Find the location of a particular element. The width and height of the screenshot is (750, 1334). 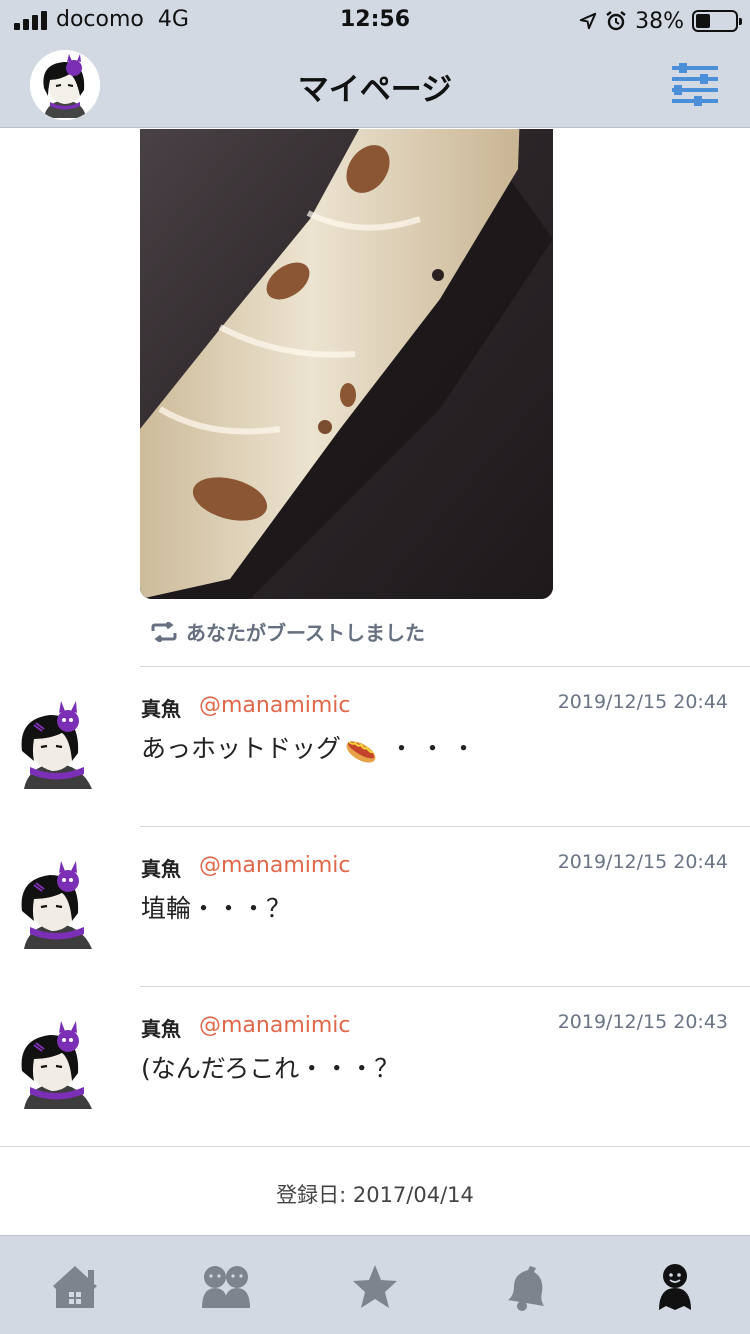

star-icon is located at coordinates (375, 1286).